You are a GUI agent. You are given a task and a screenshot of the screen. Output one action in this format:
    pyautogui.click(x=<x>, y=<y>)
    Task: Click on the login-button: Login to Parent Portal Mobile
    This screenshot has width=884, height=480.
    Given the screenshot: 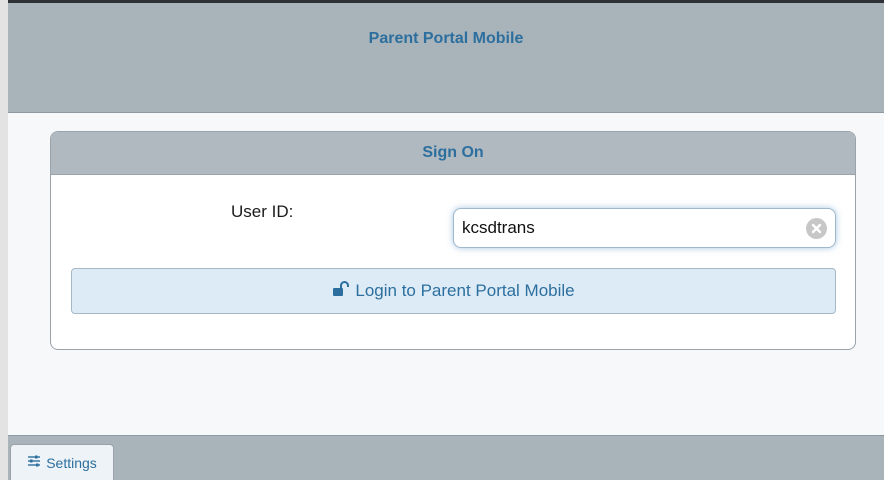 What is the action you would take?
    pyautogui.click(x=453, y=291)
    